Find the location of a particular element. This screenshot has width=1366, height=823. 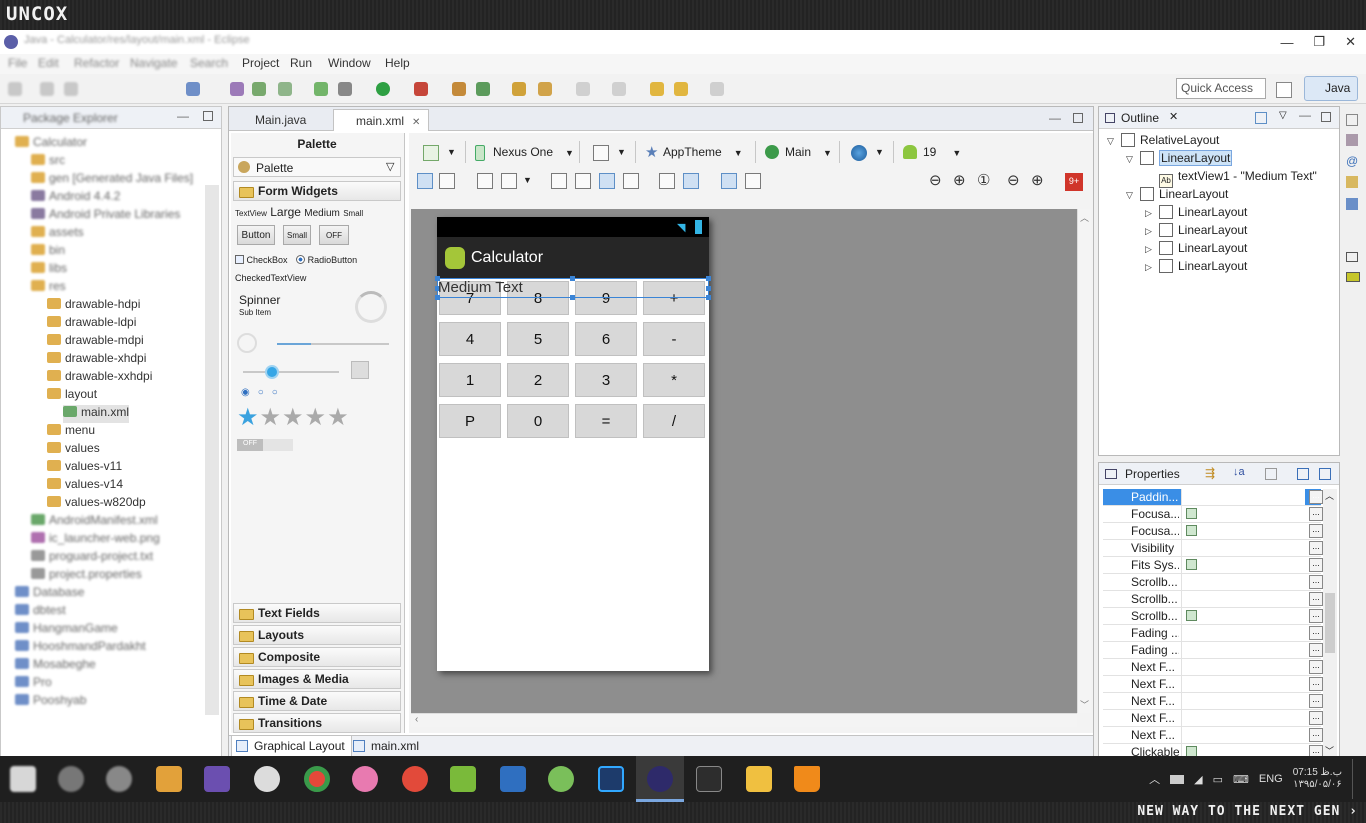

android-studio-icon is located at coordinates (561, 779).